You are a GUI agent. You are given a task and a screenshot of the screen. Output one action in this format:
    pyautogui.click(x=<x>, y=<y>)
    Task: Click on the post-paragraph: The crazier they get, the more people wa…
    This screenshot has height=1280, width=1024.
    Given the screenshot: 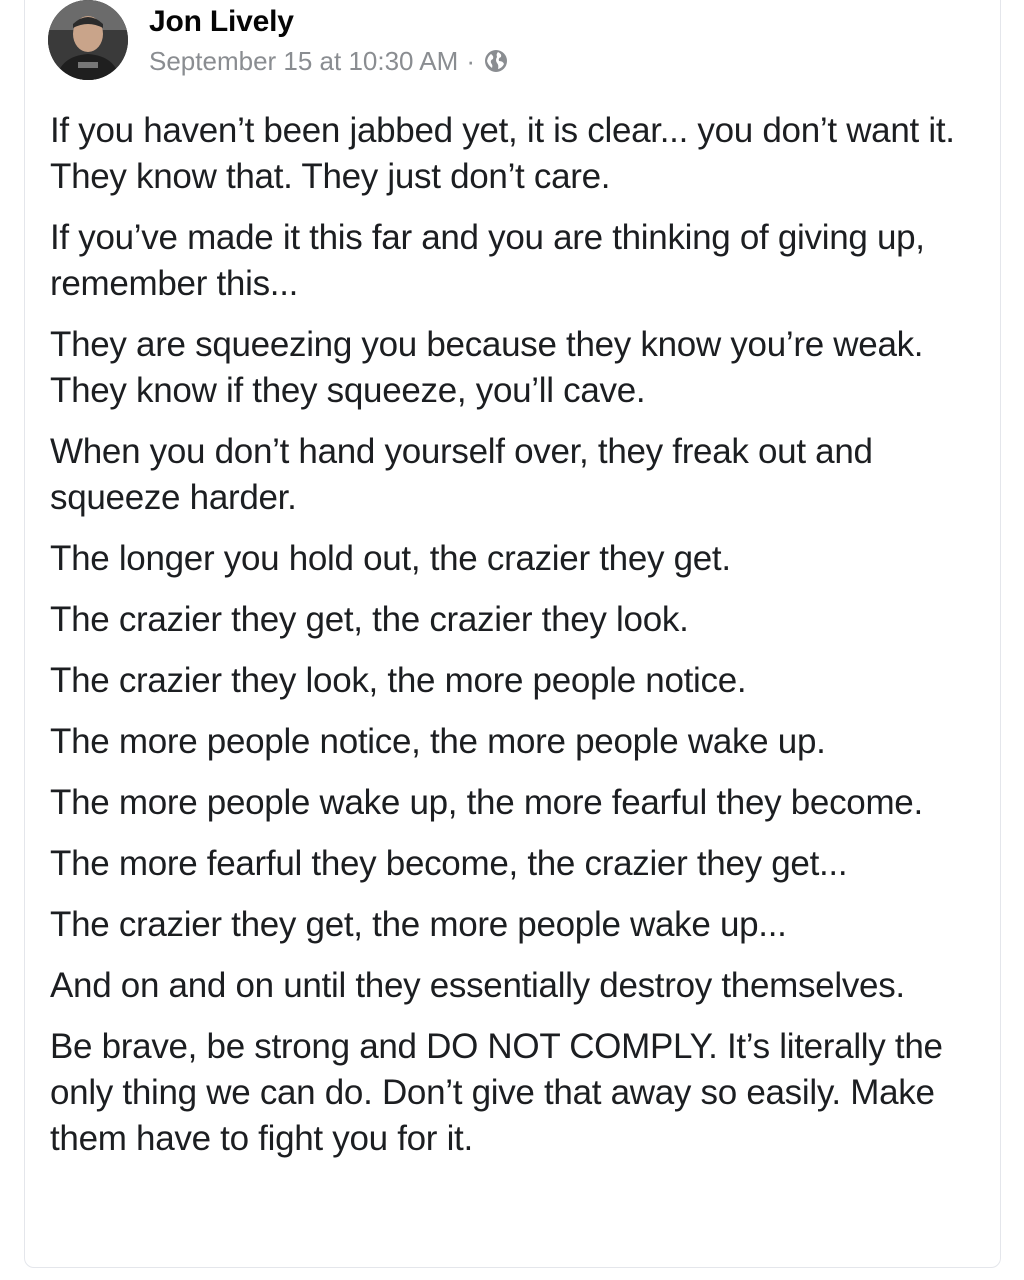 What is the action you would take?
    pyautogui.click(x=418, y=924)
    